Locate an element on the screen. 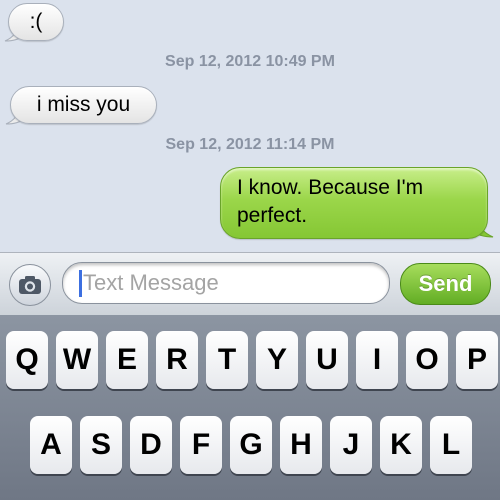 This screenshot has height=500, width=500. key: Q is located at coordinates (27, 360).